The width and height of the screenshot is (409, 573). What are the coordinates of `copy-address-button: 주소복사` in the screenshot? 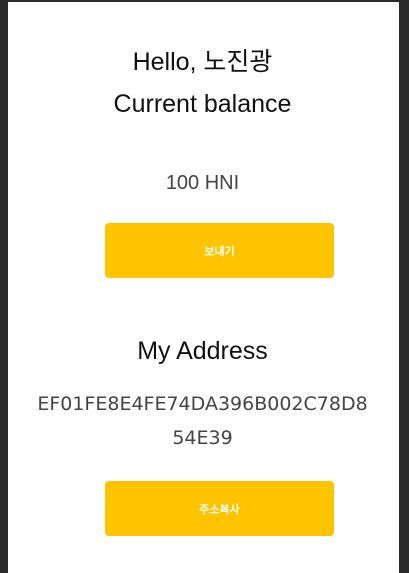 It's located at (219, 508).